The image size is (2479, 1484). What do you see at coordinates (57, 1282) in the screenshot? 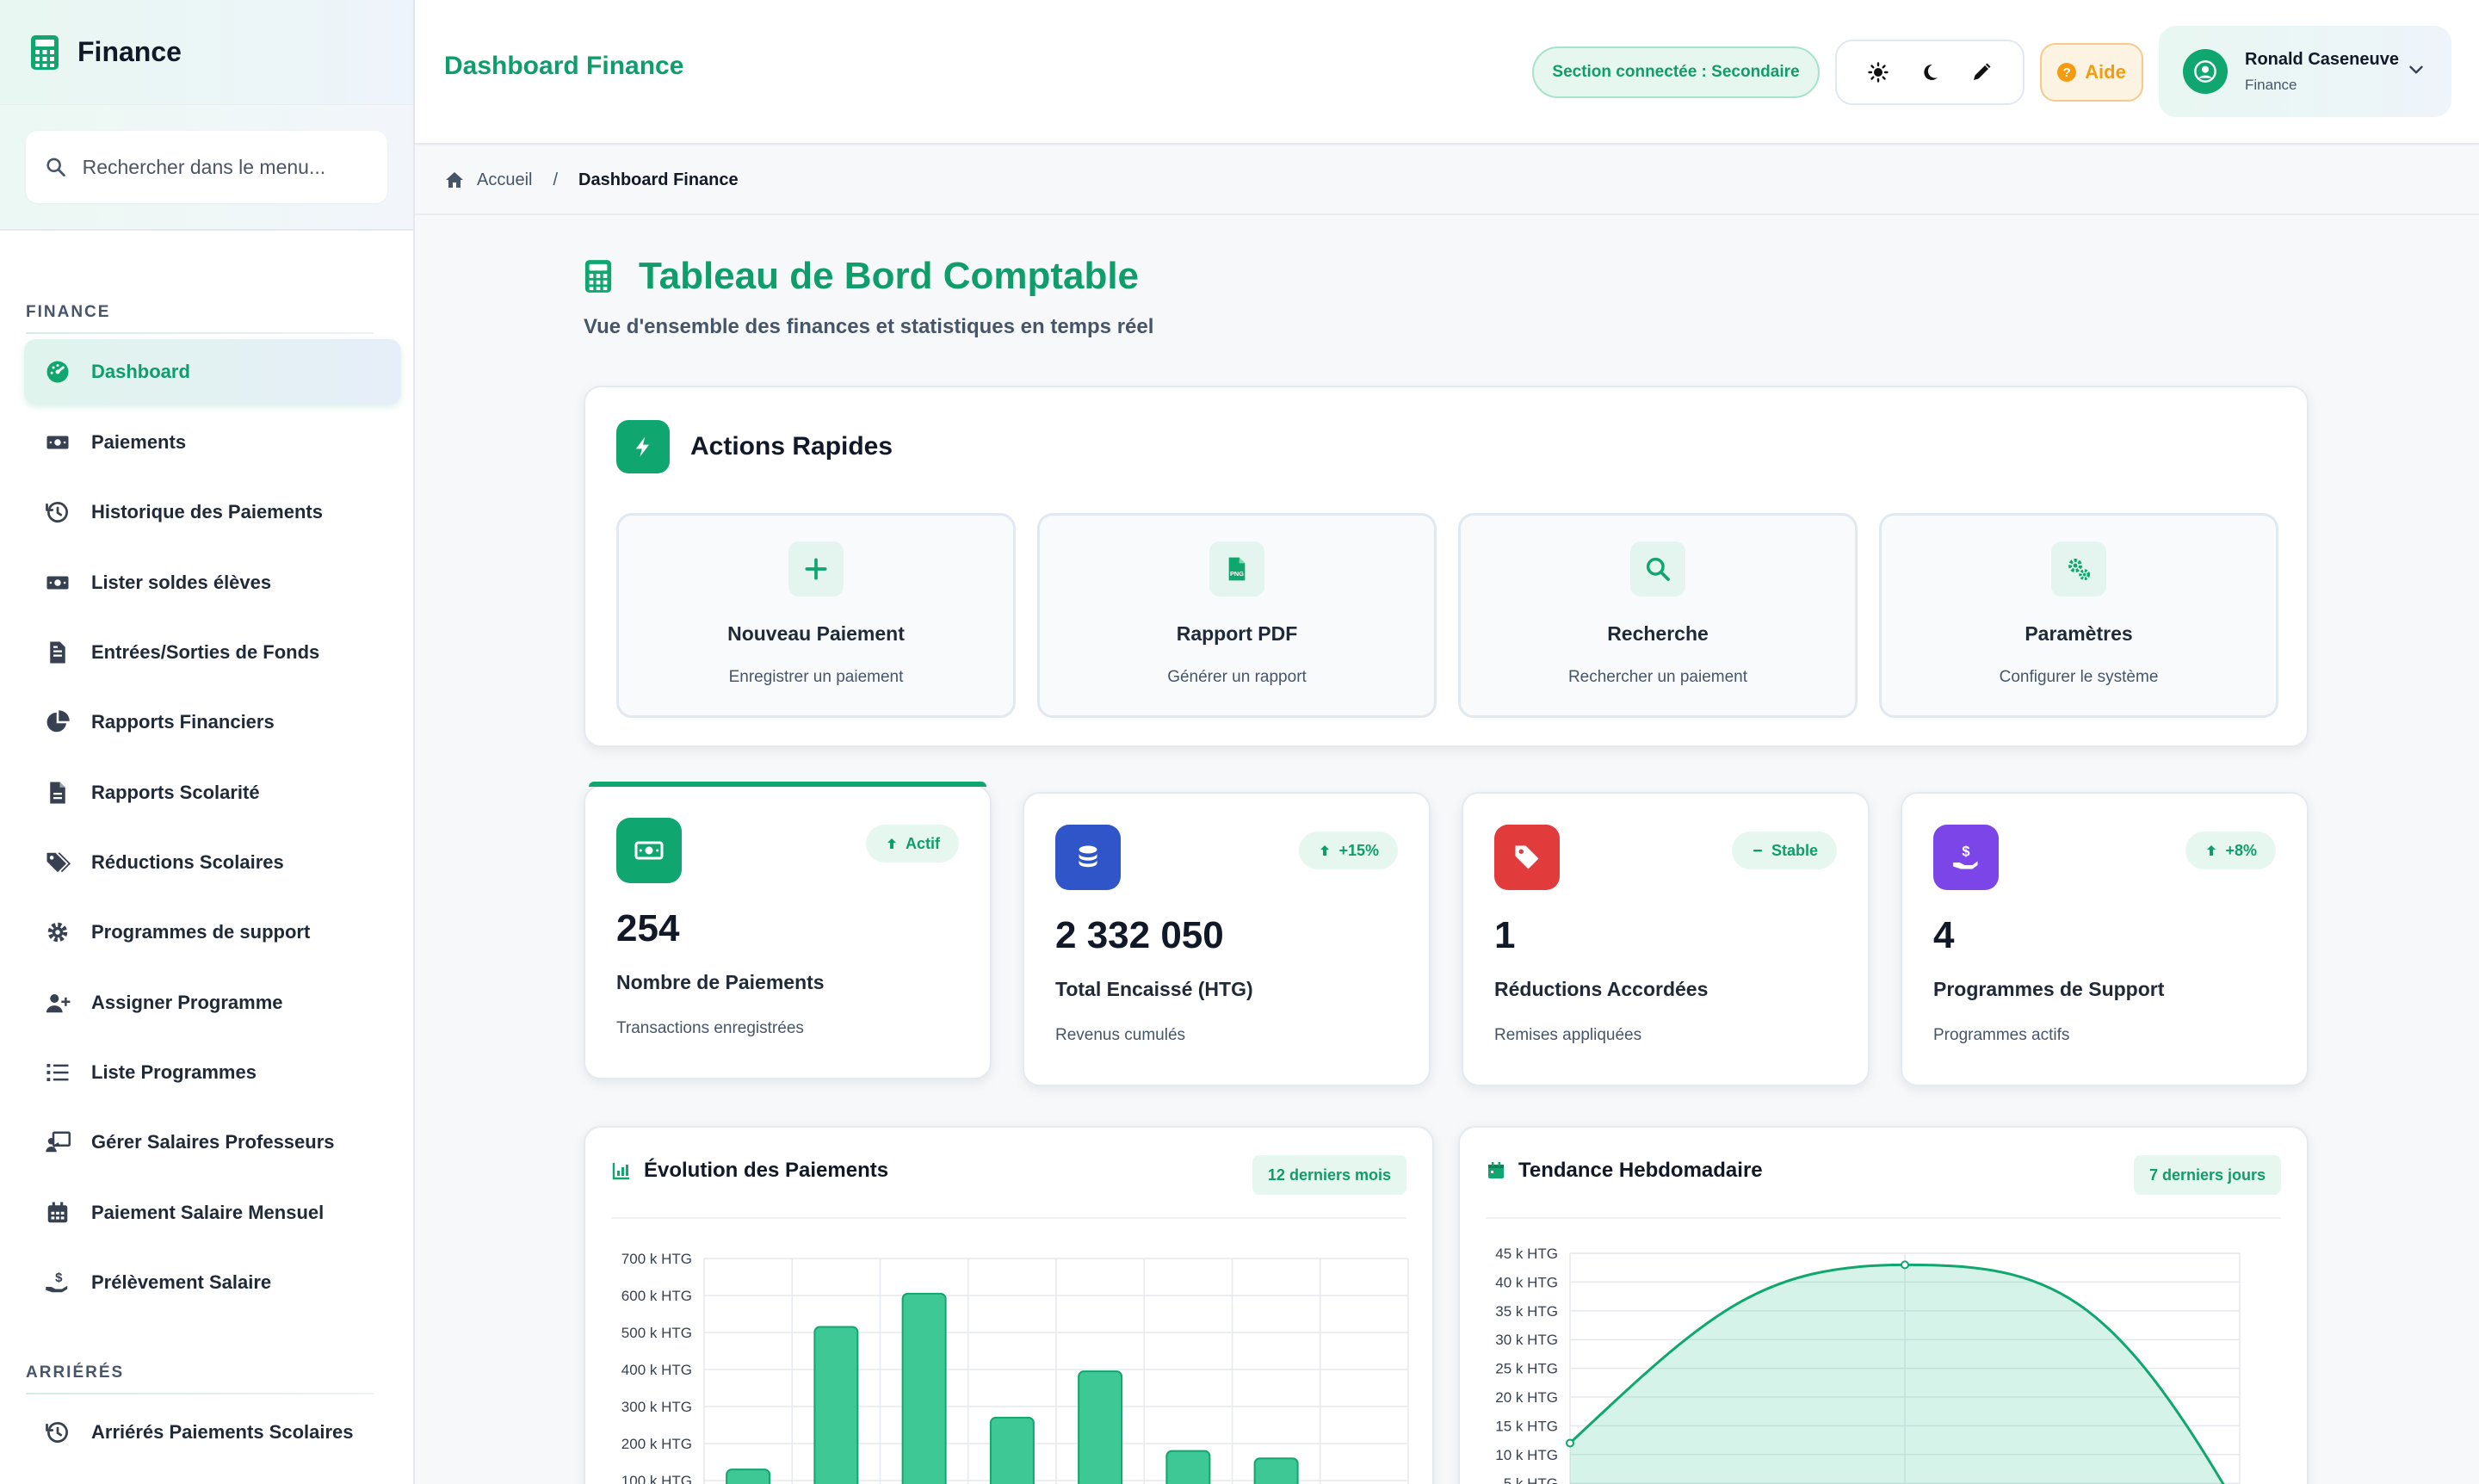
I see `hand-dollar-icon: $` at bounding box center [57, 1282].